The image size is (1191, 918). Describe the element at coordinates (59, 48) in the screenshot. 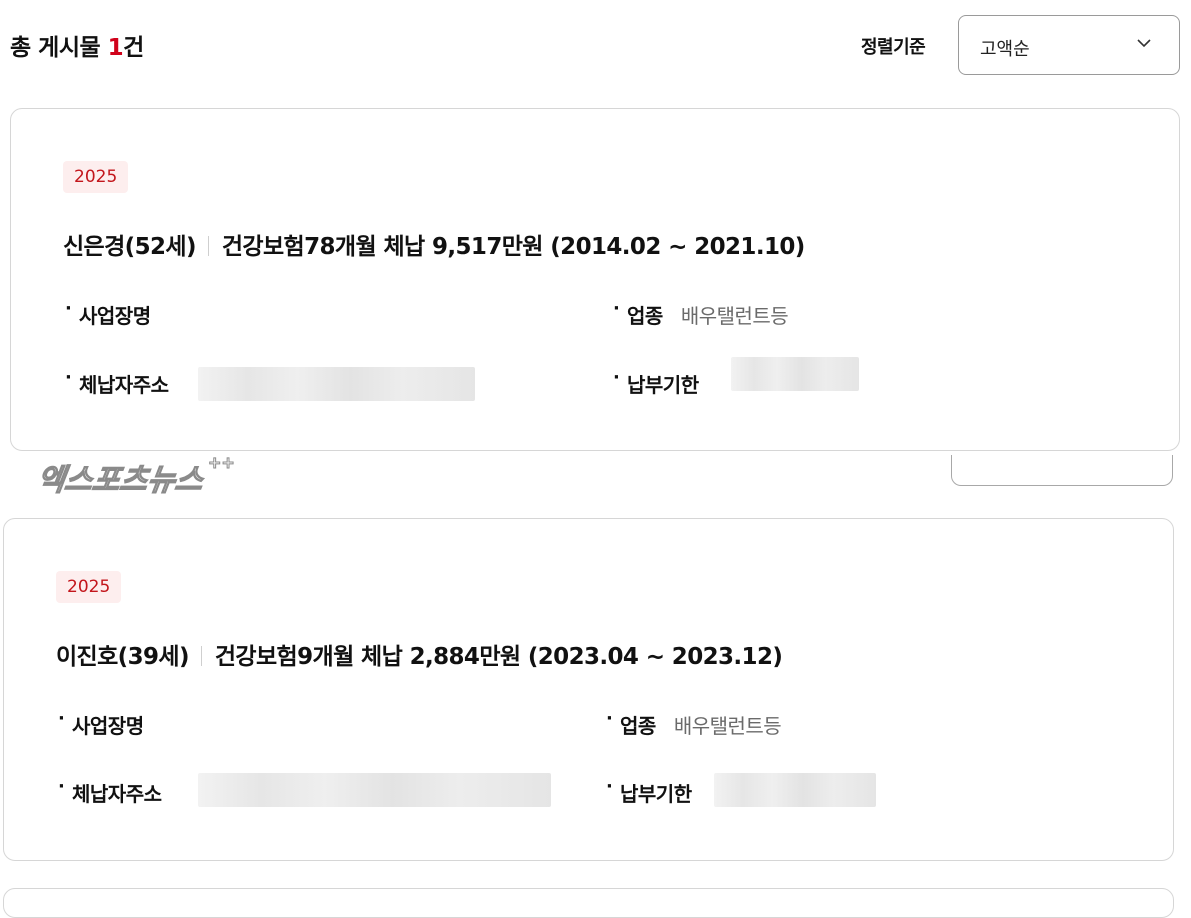

I see `total-prefix: 총 게시물` at that location.